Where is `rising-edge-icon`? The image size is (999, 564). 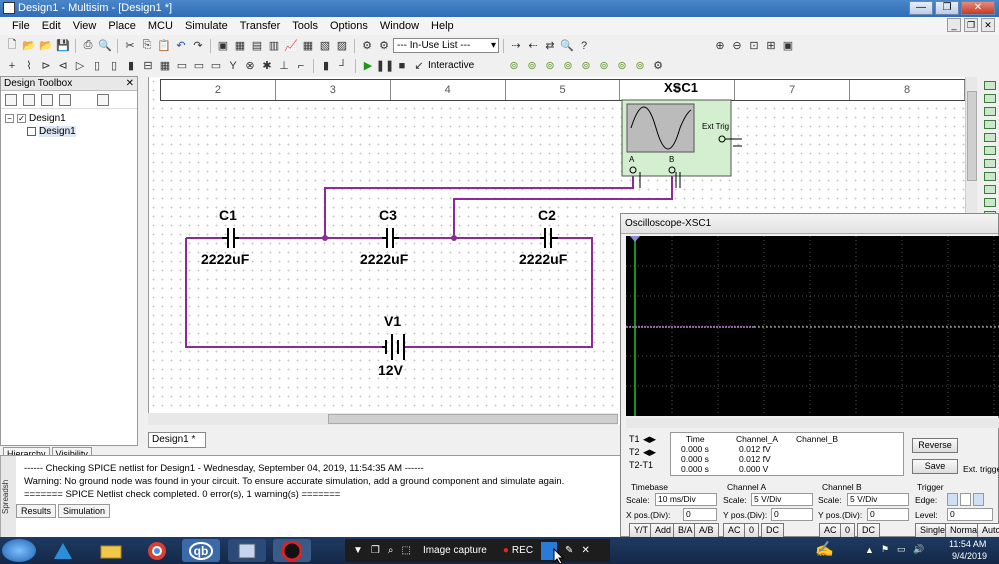
rising-edge-icon is located at coordinates (952, 499).